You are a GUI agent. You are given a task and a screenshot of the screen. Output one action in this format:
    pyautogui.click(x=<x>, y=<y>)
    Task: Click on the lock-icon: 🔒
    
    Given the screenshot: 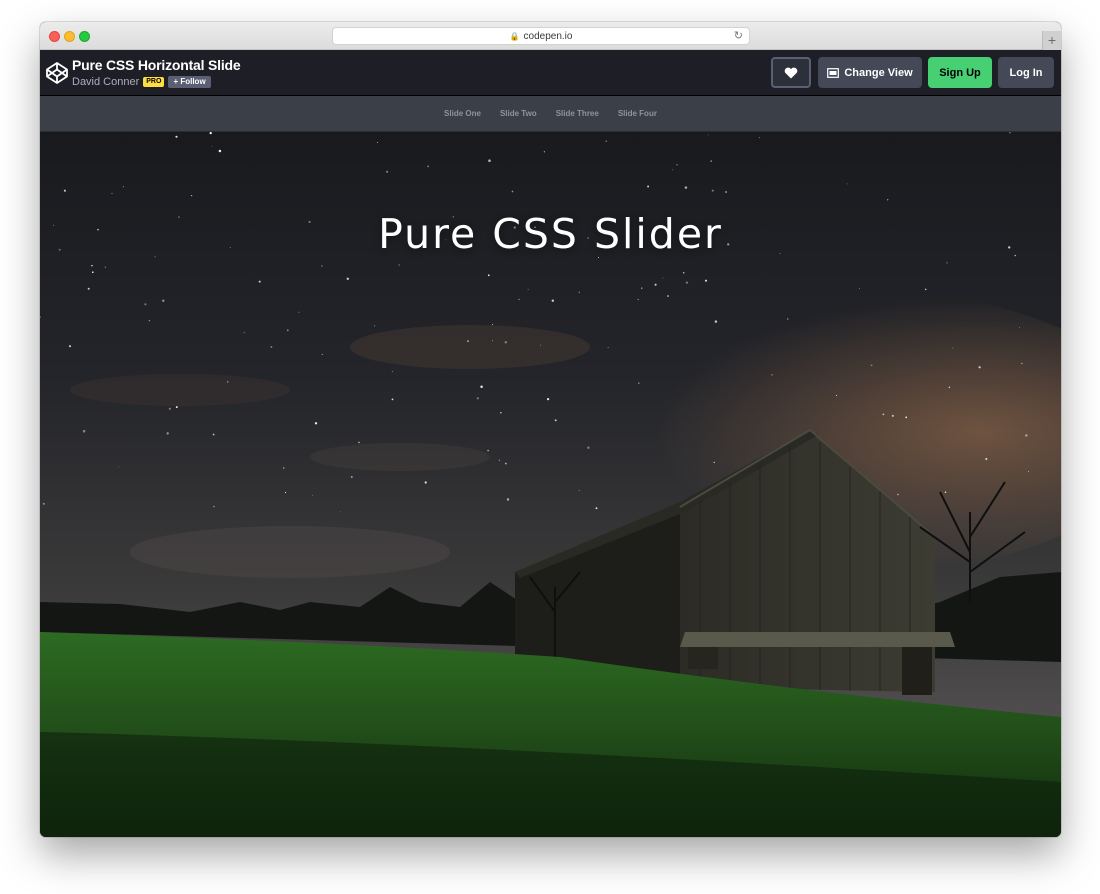 What is the action you would take?
    pyautogui.click(x=514, y=36)
    